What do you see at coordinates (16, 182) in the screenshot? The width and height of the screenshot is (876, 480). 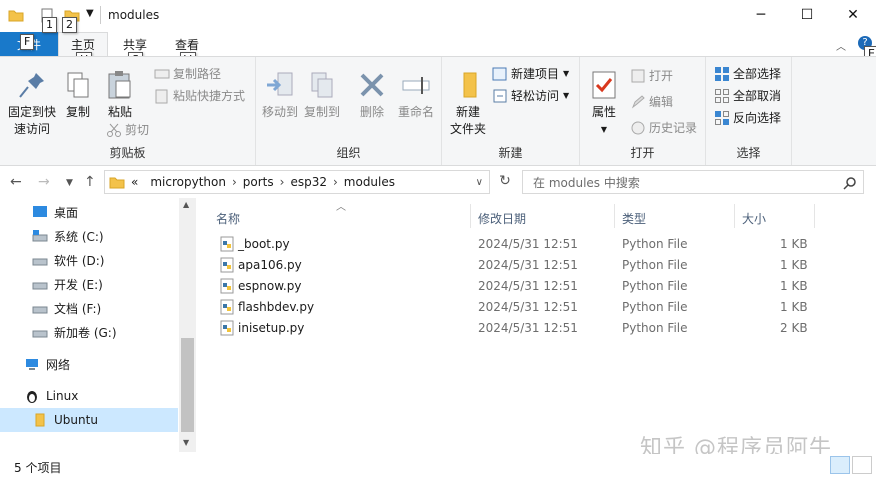 I see `back-arrow-icon: ←` at bounding box center [16, 182].